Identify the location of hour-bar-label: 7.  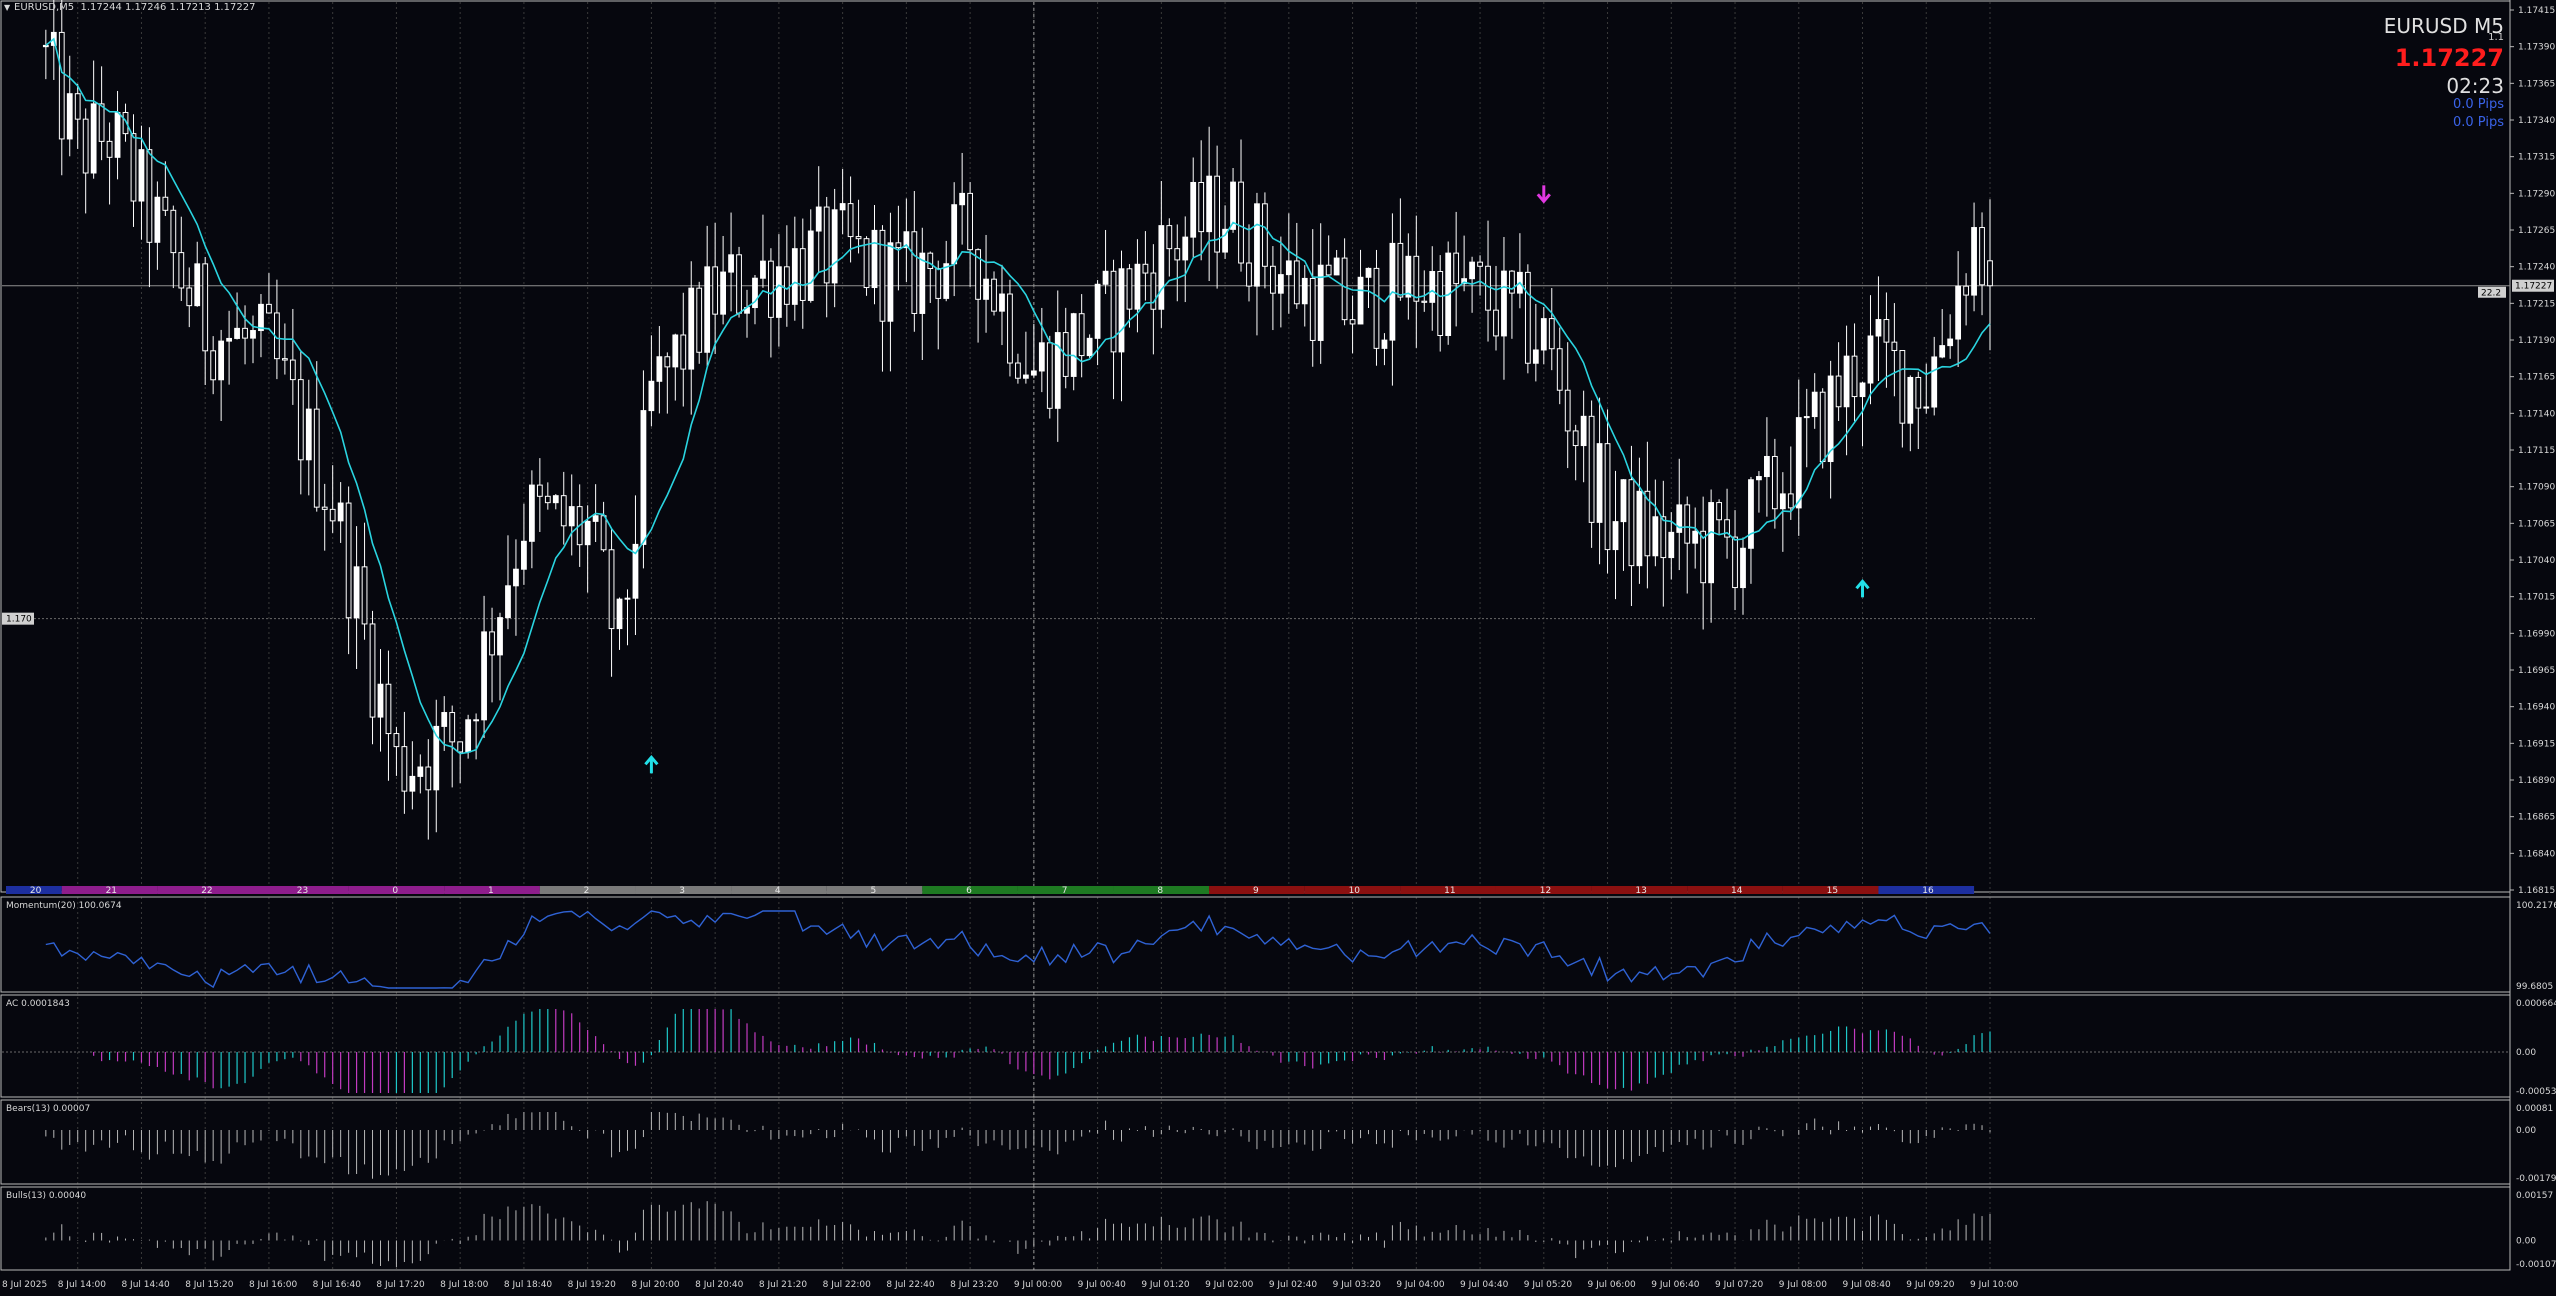
(1065, 891).